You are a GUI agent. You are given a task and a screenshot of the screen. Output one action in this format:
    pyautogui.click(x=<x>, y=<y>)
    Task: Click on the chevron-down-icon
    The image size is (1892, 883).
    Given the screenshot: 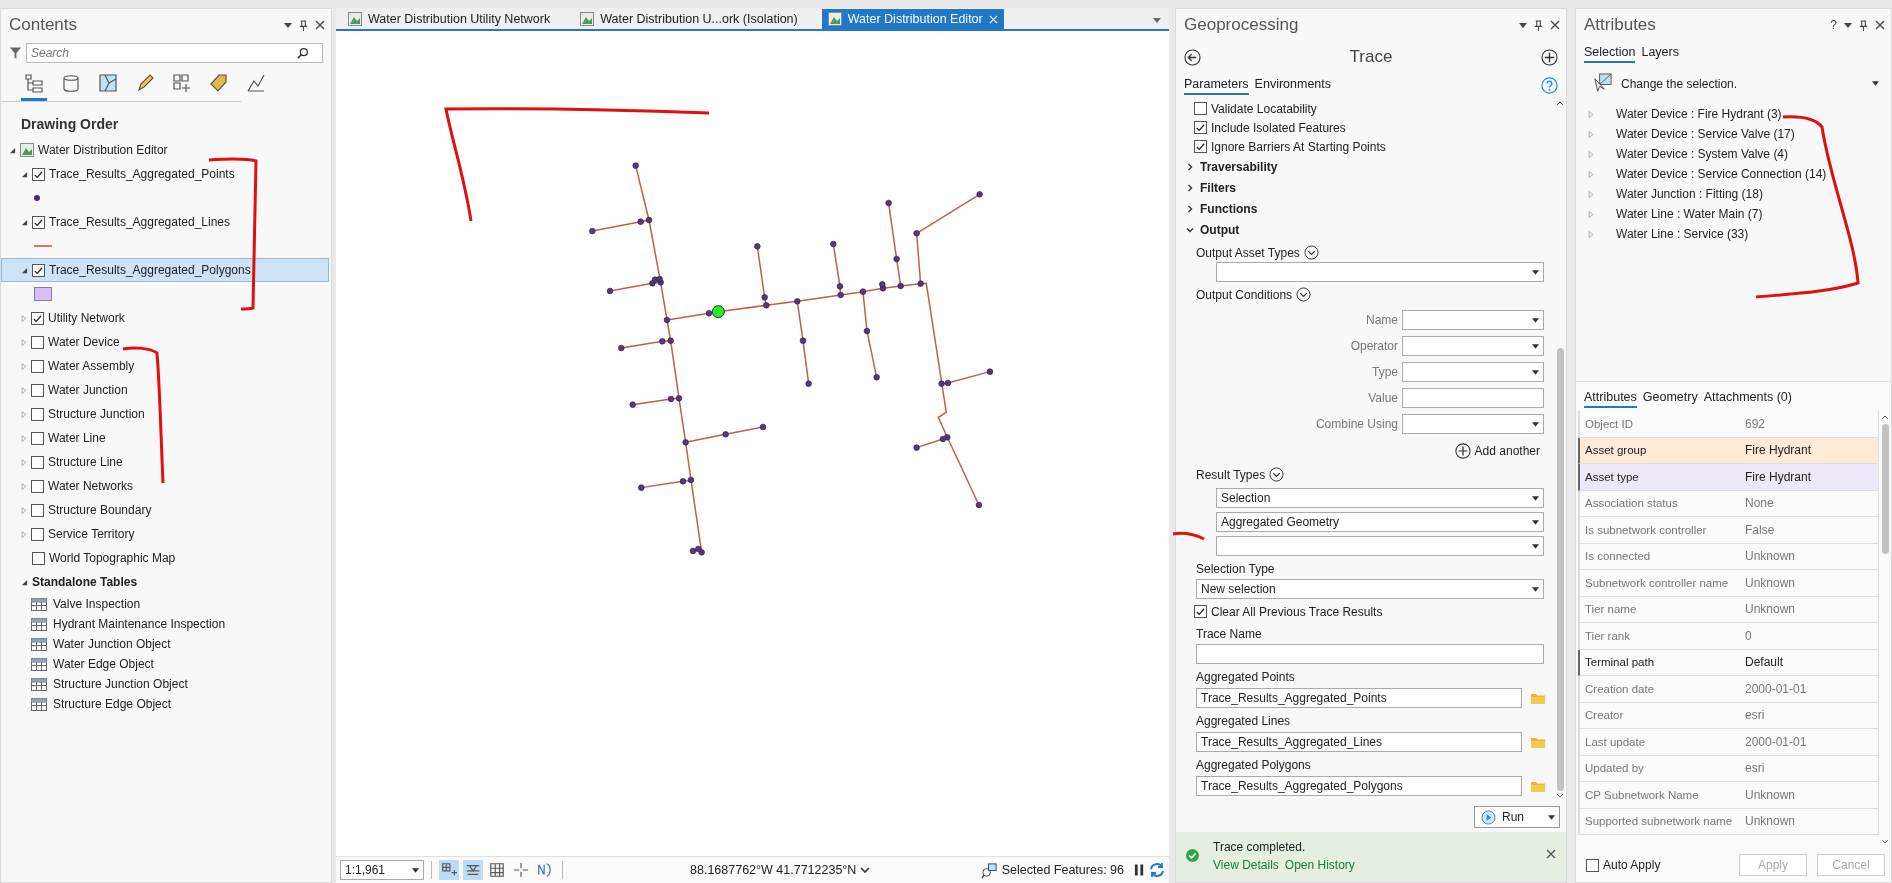 What is the action you would take?
    pyautogui.click(x=865, y=870)
    